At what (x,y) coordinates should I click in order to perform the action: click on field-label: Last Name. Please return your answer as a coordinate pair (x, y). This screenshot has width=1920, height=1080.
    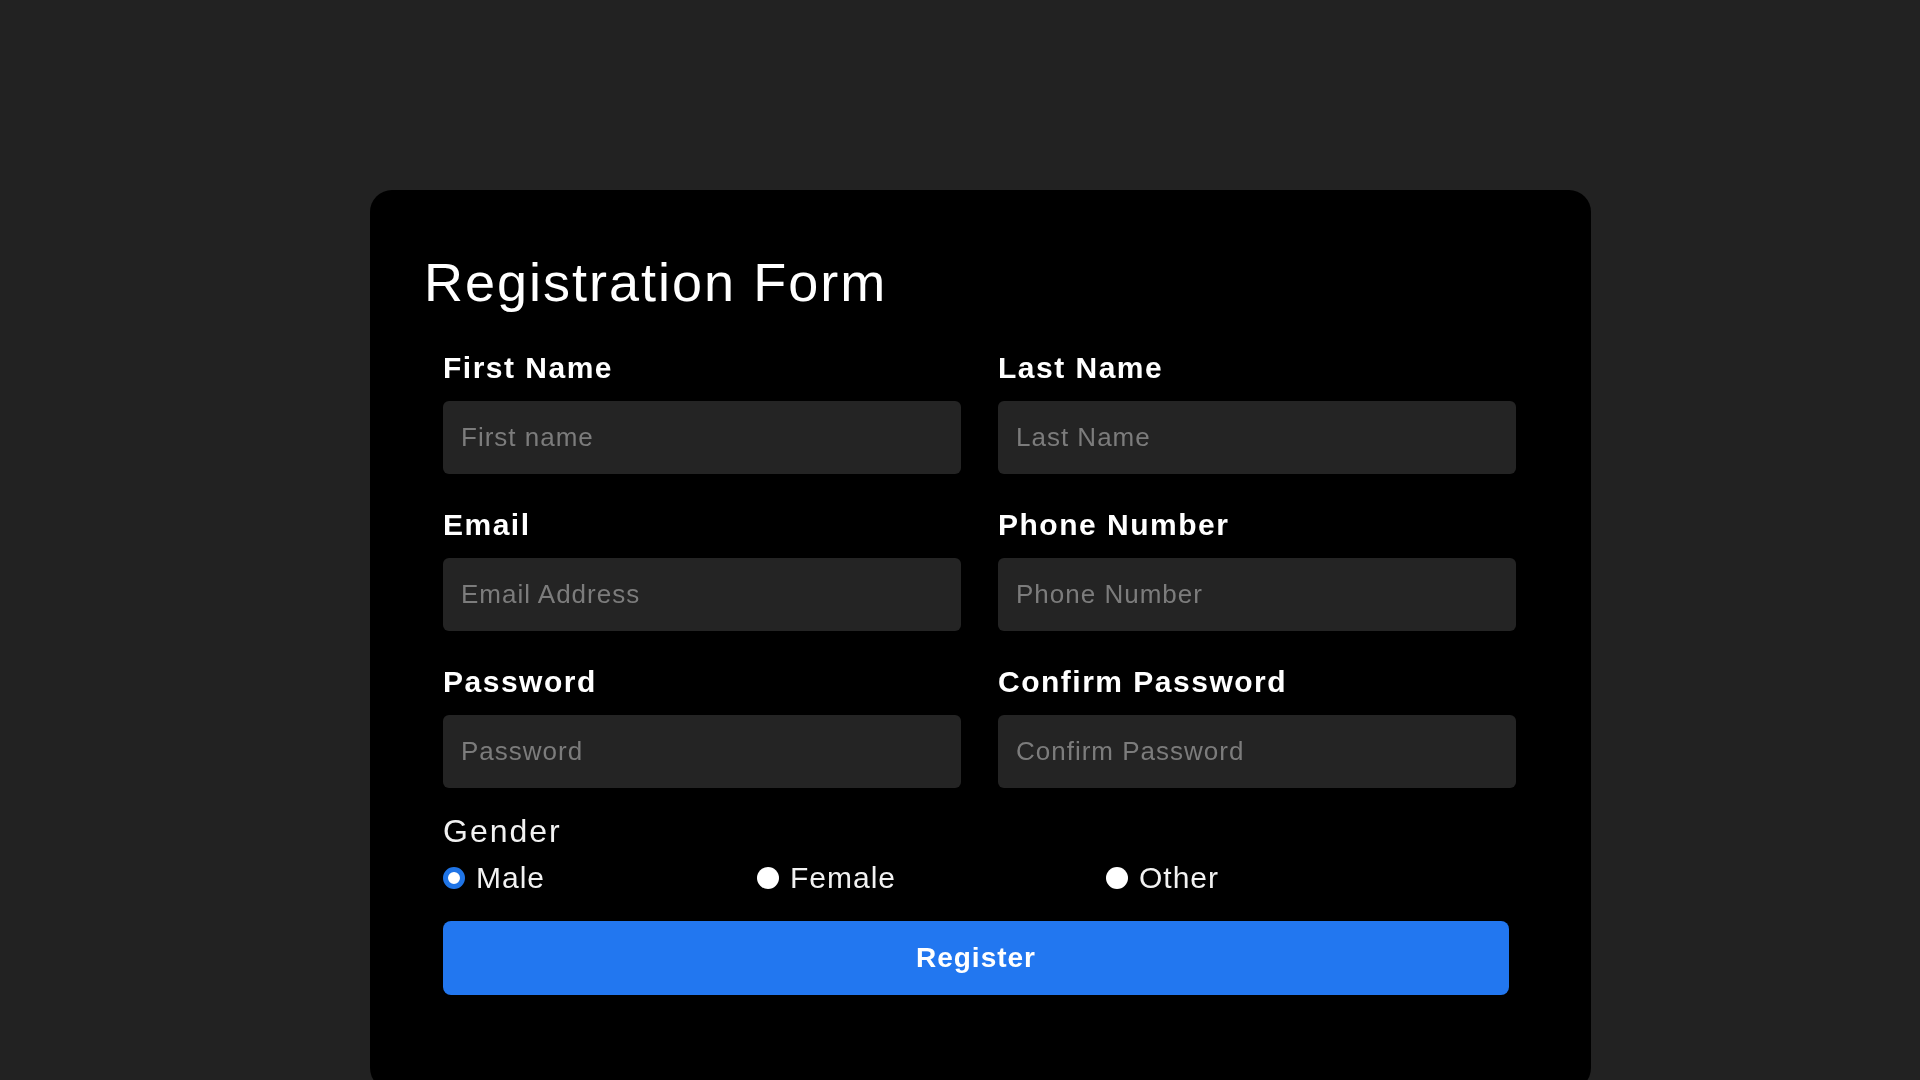
    Looking at the image, I should click on (1081, 368).